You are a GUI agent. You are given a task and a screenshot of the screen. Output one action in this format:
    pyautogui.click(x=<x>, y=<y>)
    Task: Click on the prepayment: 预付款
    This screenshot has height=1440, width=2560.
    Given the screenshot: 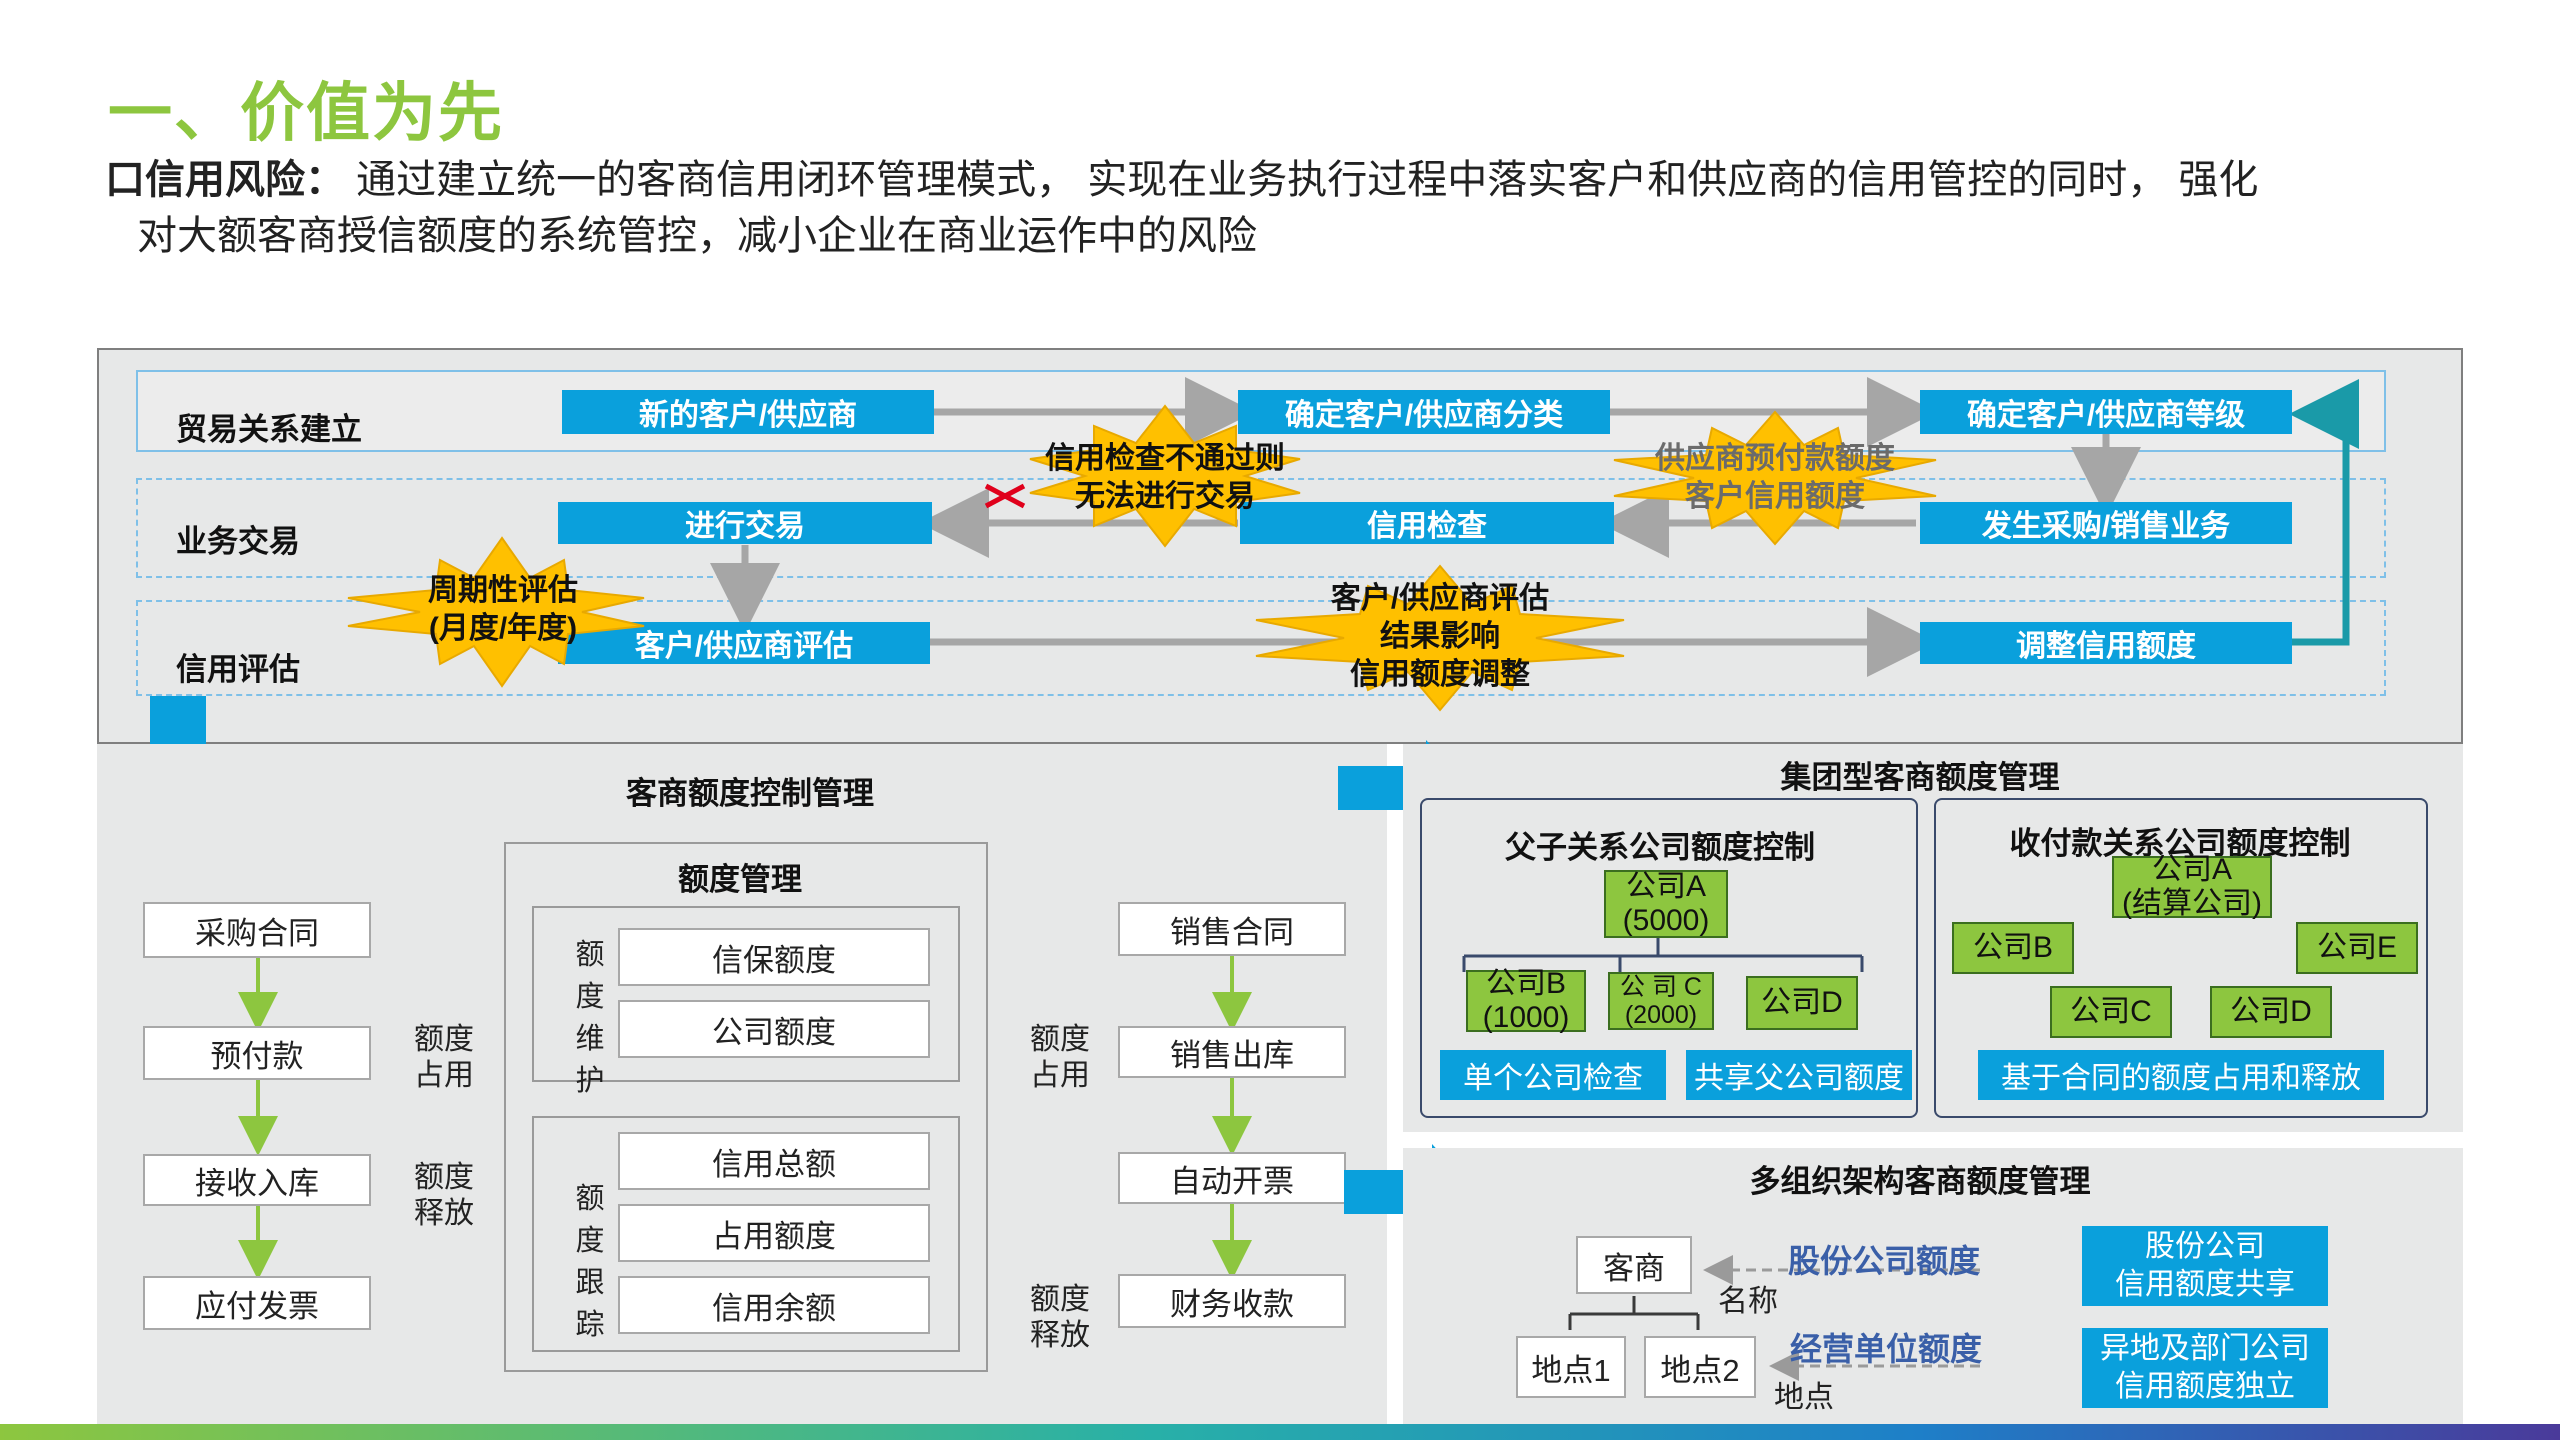 What is the action you would take?
    pyautogui.click(x=257, y=1053)
    